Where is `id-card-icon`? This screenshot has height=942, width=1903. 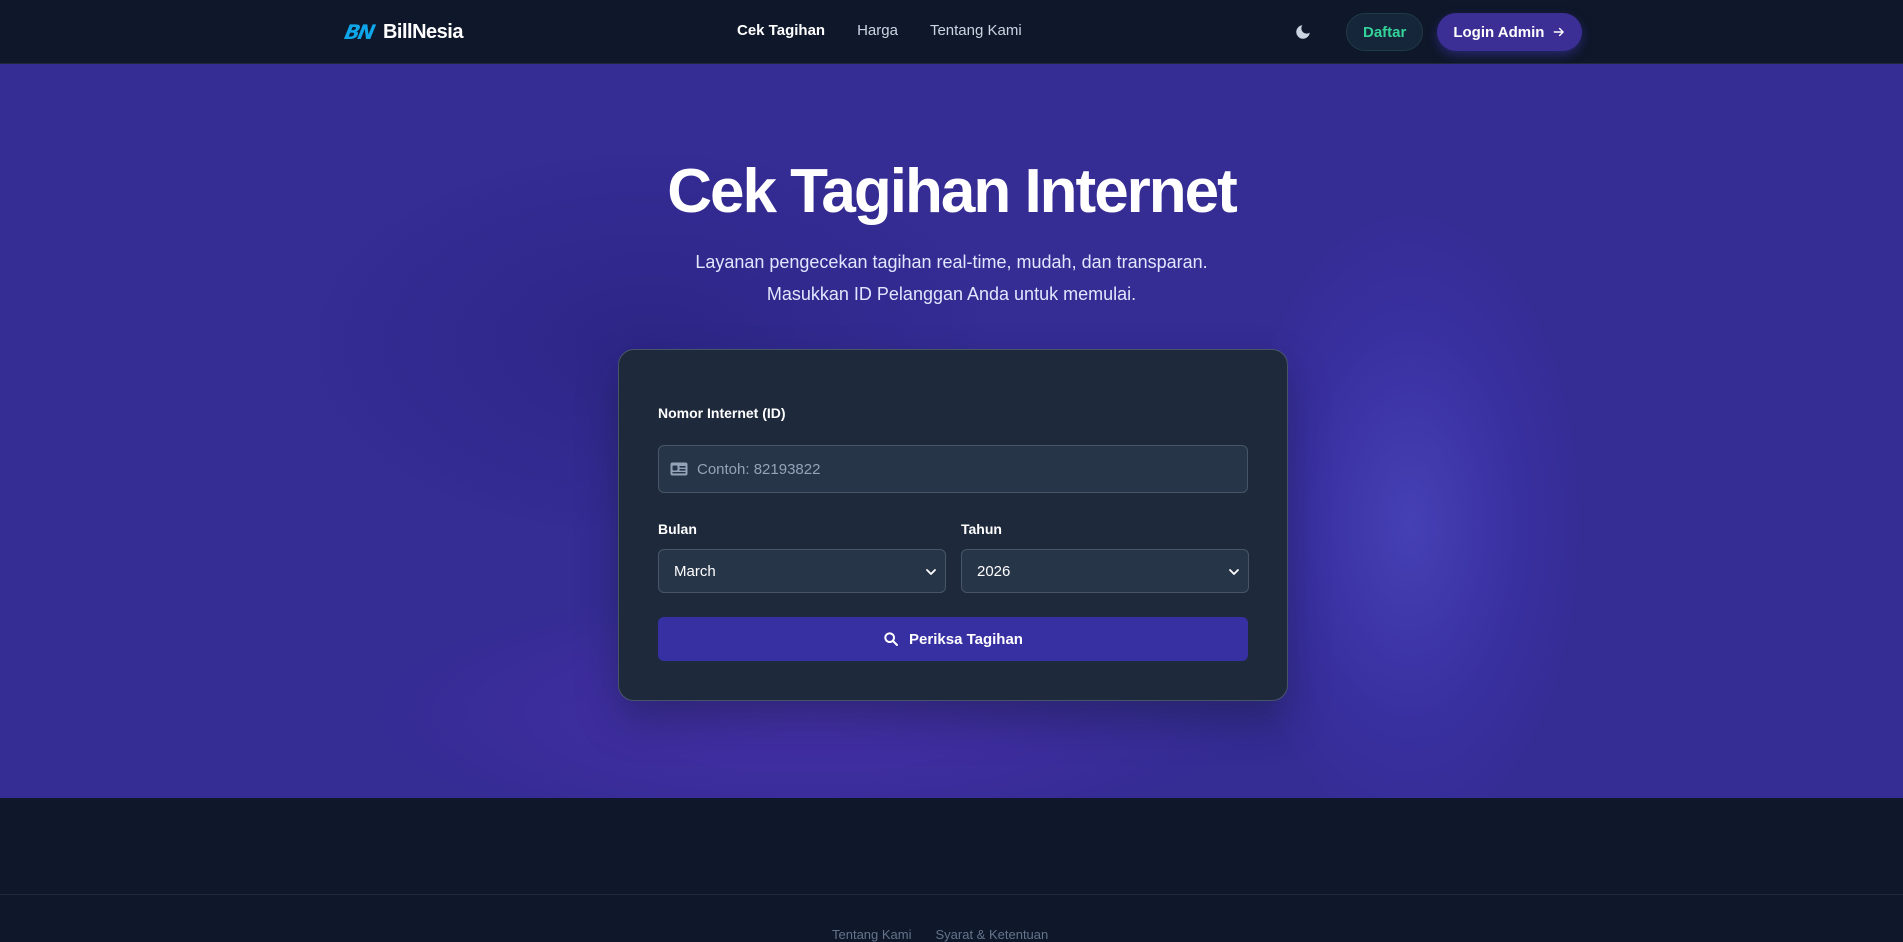 id-card-icon is located at coordinates (679, 469).